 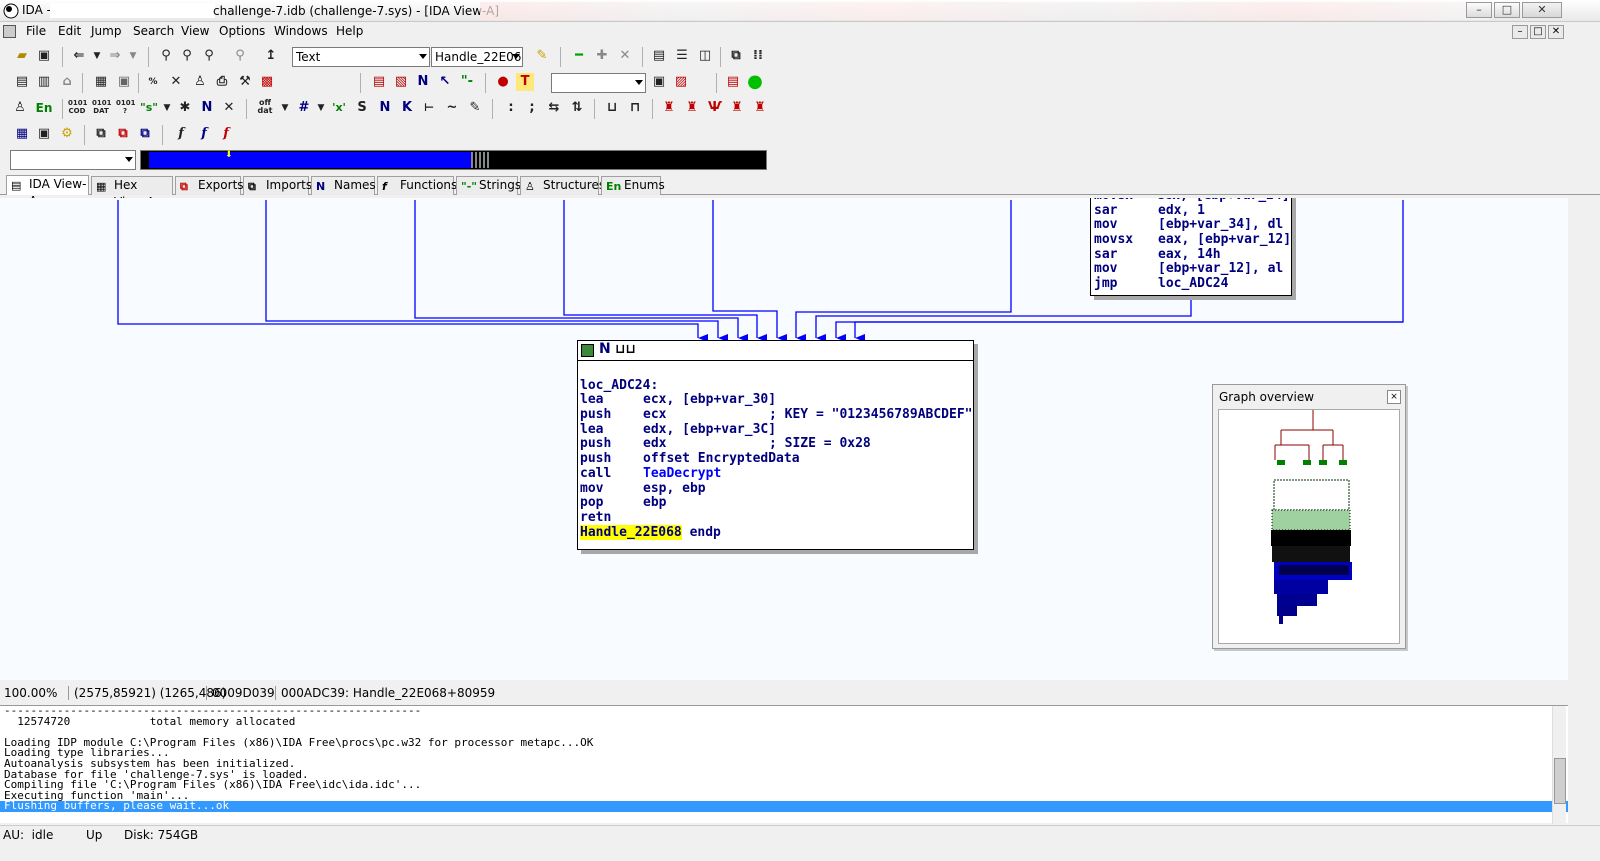 What do you see at coordinates (776, 415) in the screenshot?
I see `code-line: push ecx; KEY = "0123456789ABCDEF"` at bounding box center [776, 415].